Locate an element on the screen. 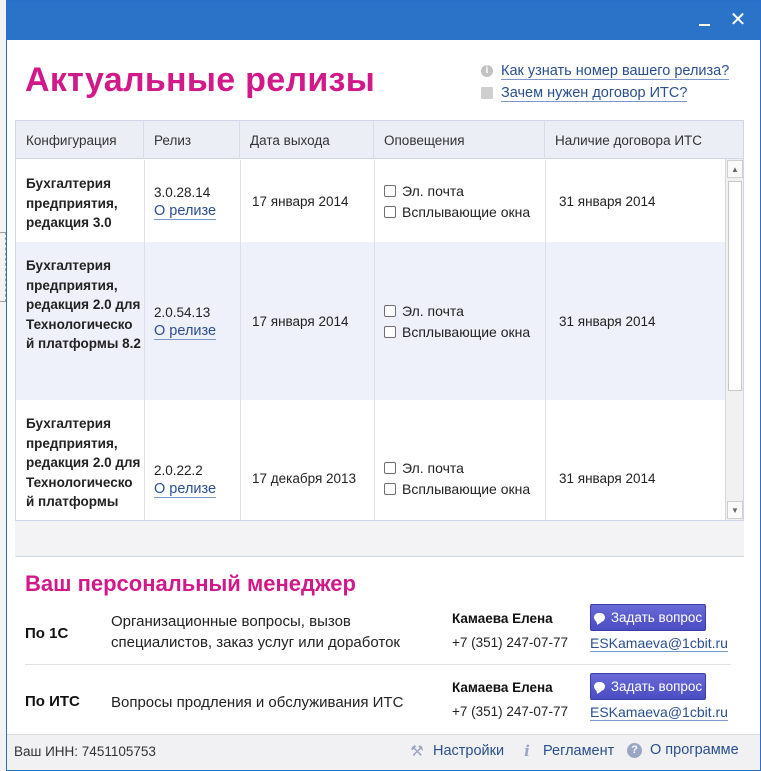 The width and height of the screenshot is (761, 771). release-version: 2.0.22.2 is located at coordinates (178, 470).